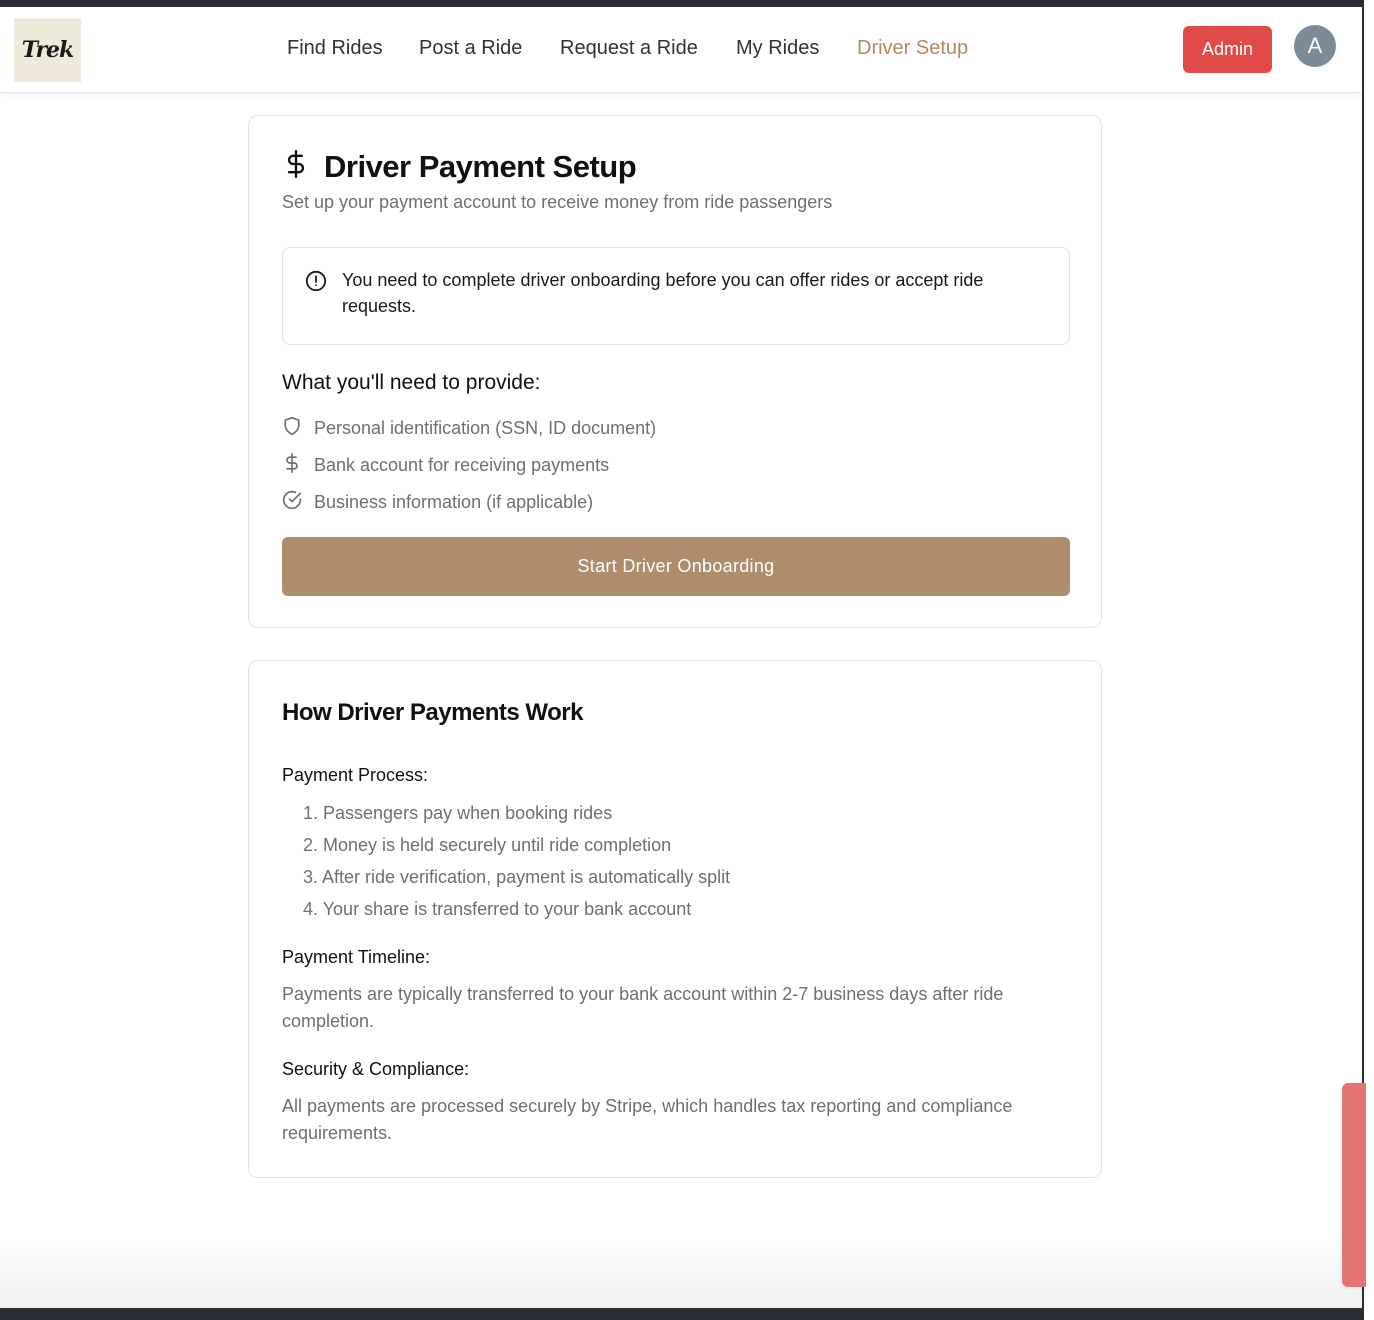 The width and height of the screenshot is (1374, 1320). I want to click on nav-driver-setup: Driver Setup, so click(912, 48).